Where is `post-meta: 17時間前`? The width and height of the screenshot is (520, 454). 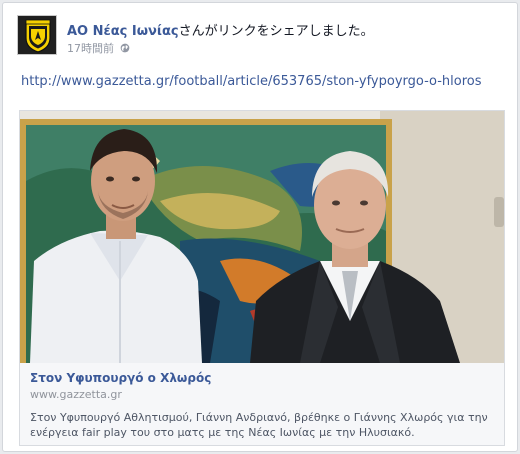 post-meta: 17時間前 is located at coordinates (98, 48).